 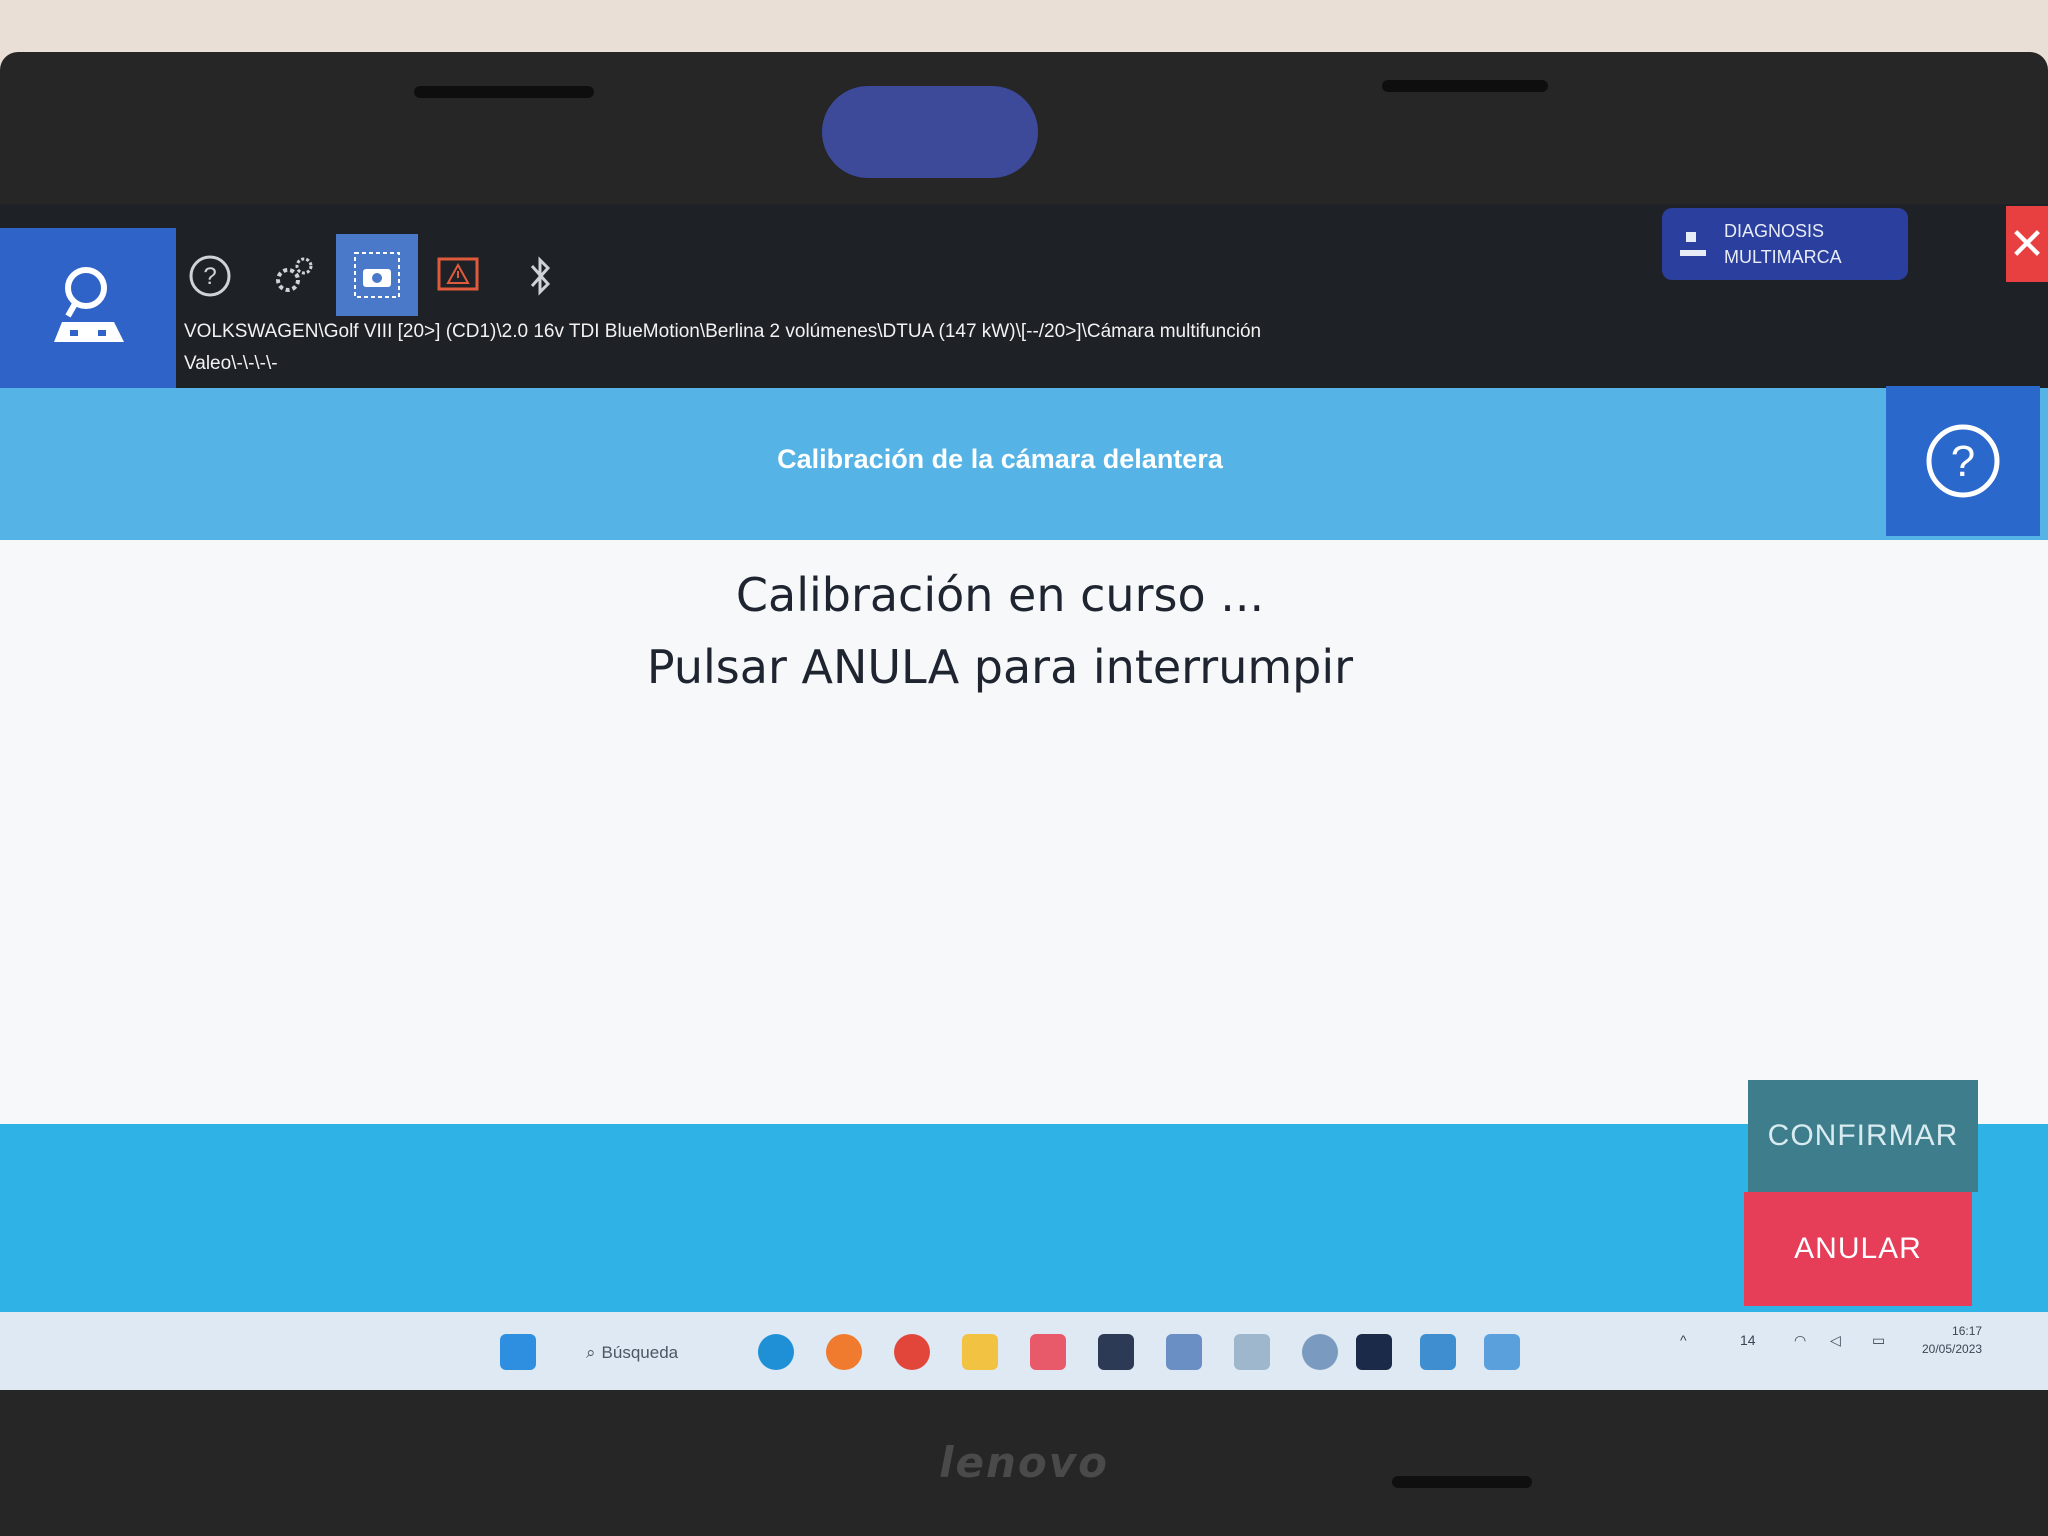 What do you see at coordinates (1748, 1340) in the screenshot?
I see `calendar-badge: 14` at bounding box center [1748, 1340].